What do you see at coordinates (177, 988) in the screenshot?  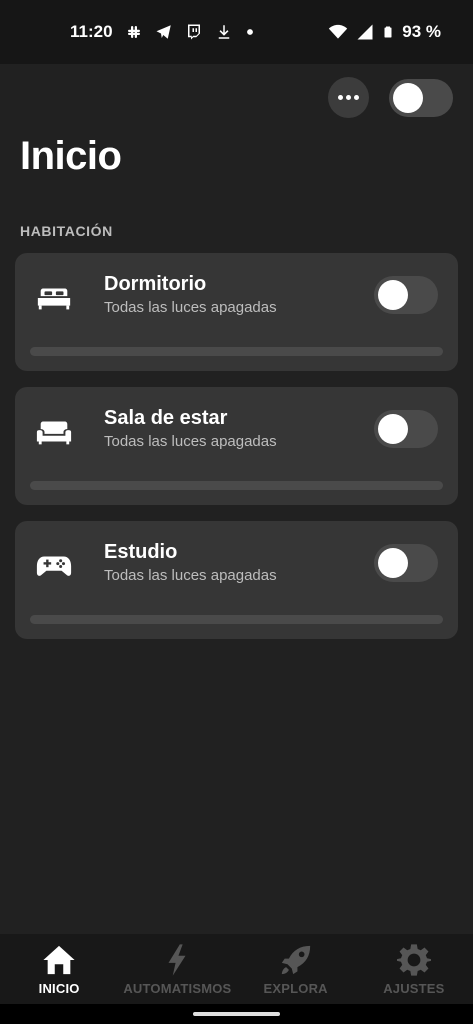 I see `nav-label: AUTOMATISMOS` at bounding box center [177, 988].